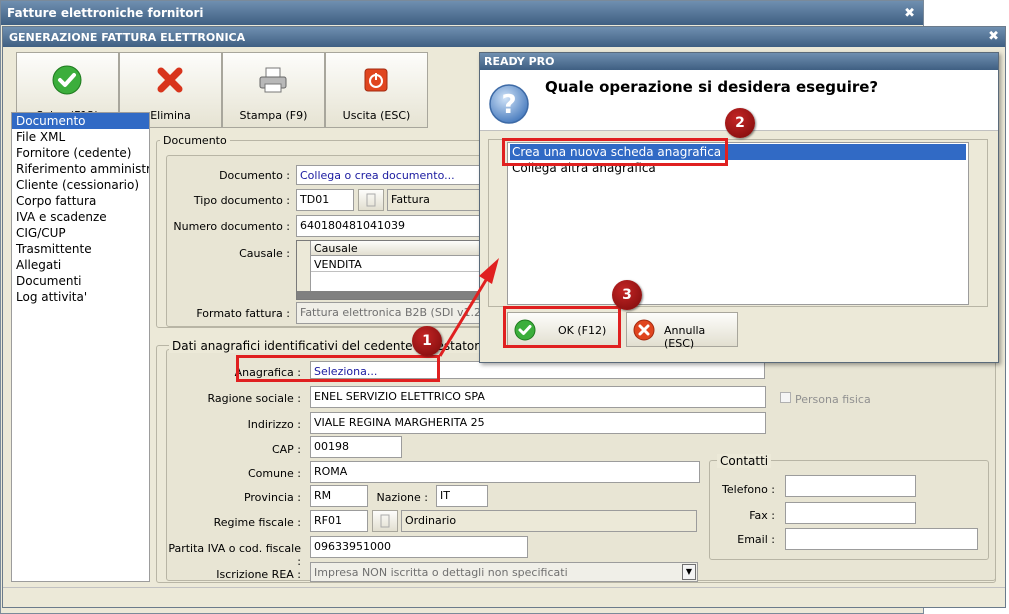 This screenshot has height=614, width=1009. What do you see at coordinates (740, 123) in the screenshot?
I see `annotation-badge-2: 2` at bounding box center [740, 123].